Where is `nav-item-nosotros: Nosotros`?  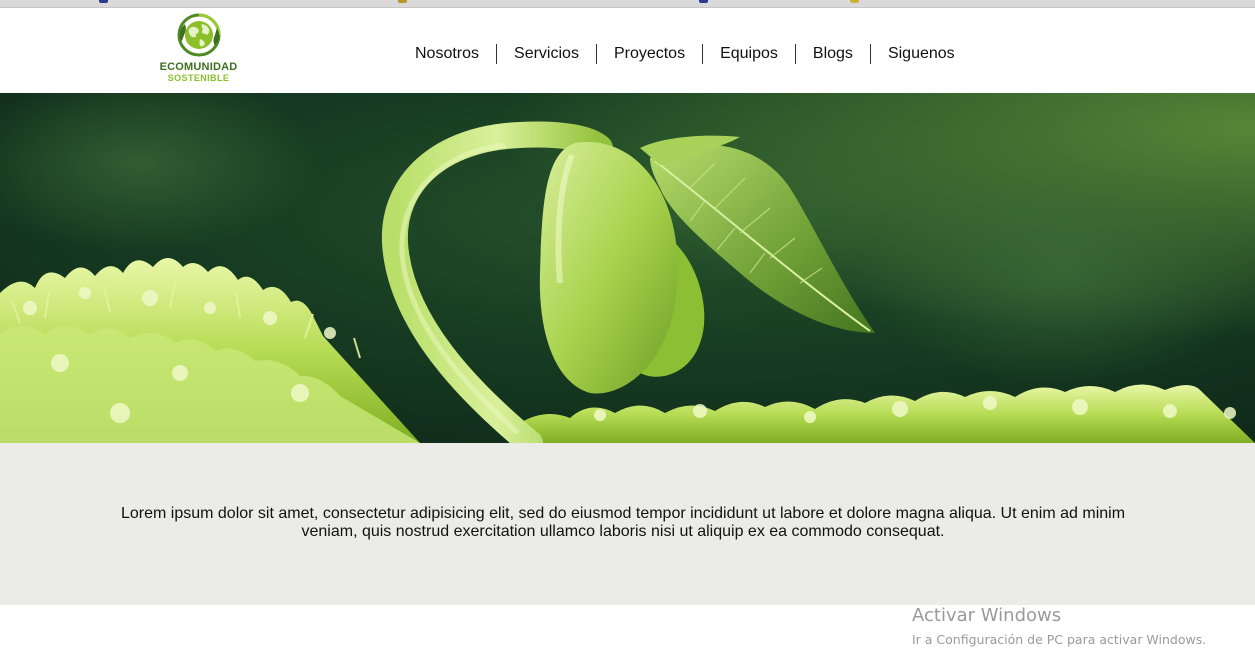 nav-item-nosotros: Nosotros is located at coordinates (447, 54).